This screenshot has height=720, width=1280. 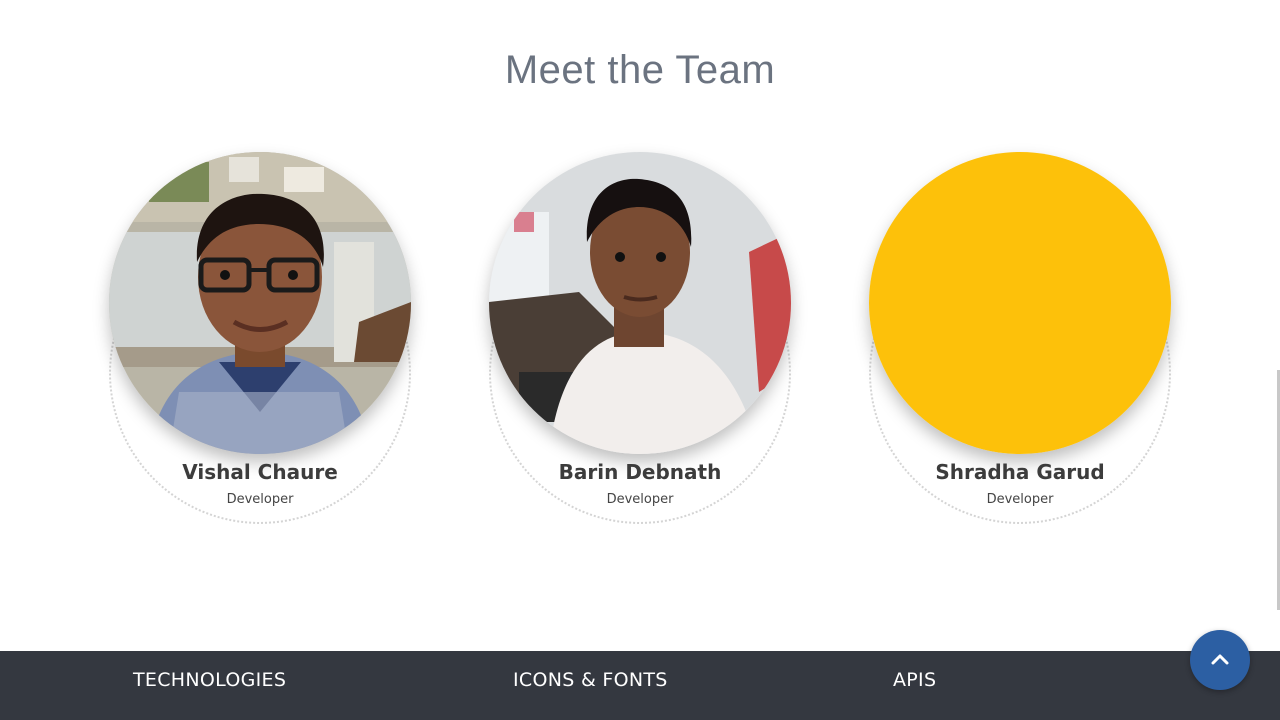 I want to click on team-member-card: Barin Debnath Developer, so click(x=640, y=338).